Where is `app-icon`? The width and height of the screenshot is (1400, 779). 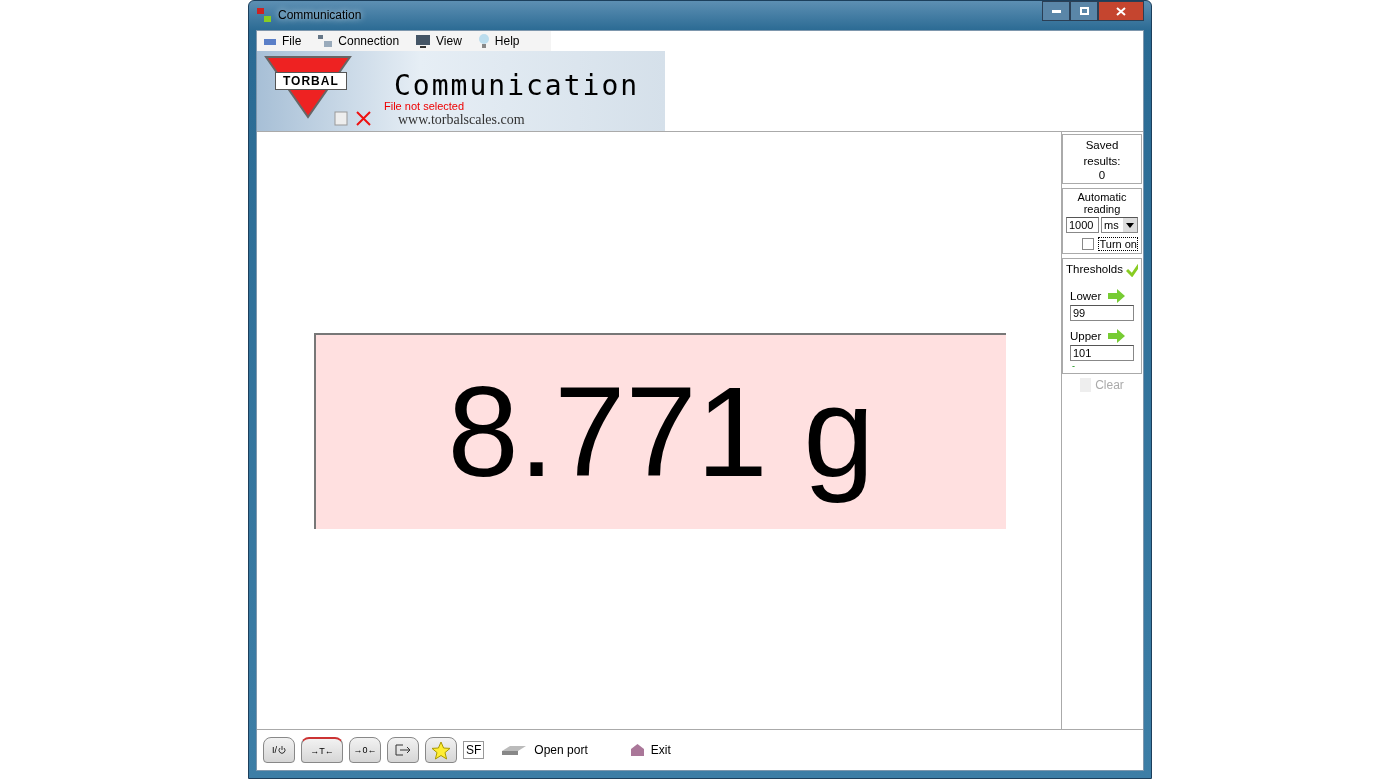 app-icon is located at coordinates (264, 15).